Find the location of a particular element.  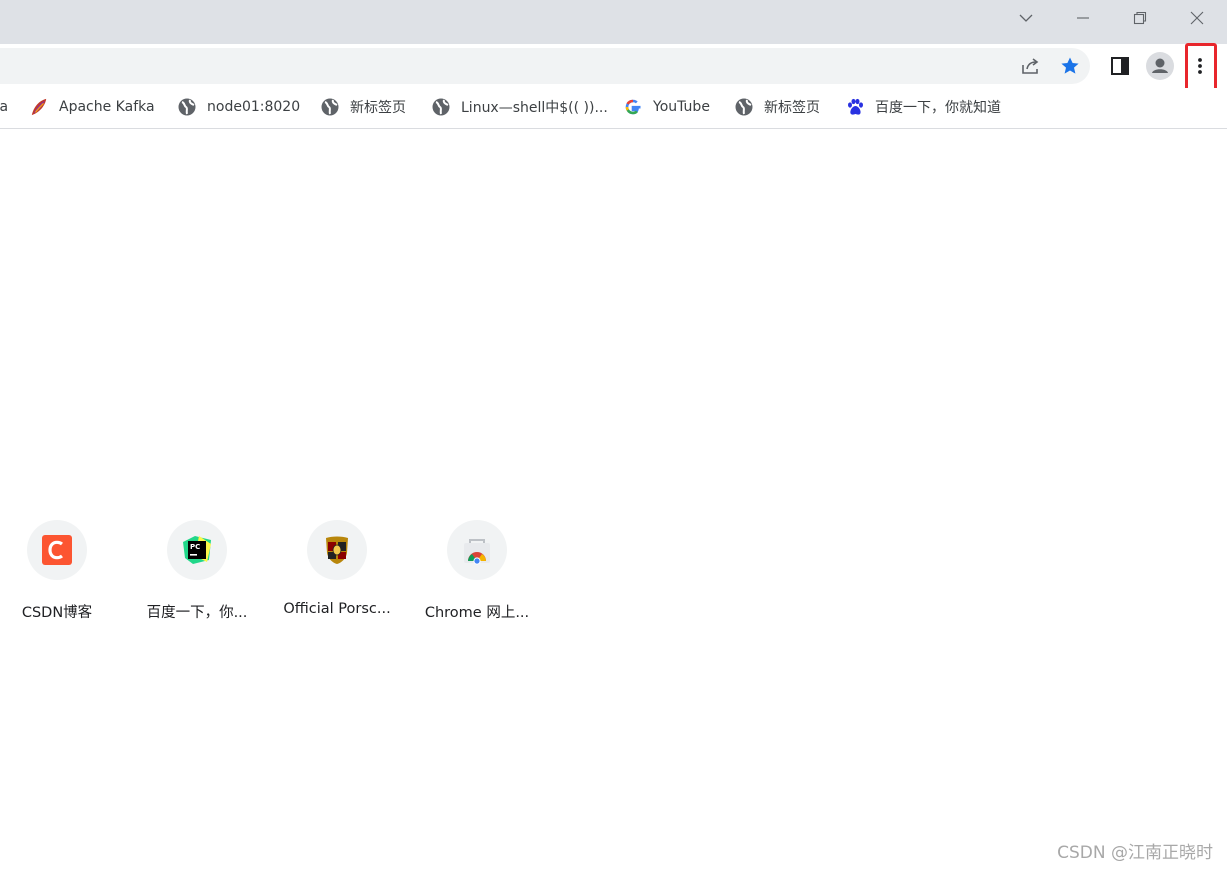

bookmark-label: ta is located at coordinates (4, 107).